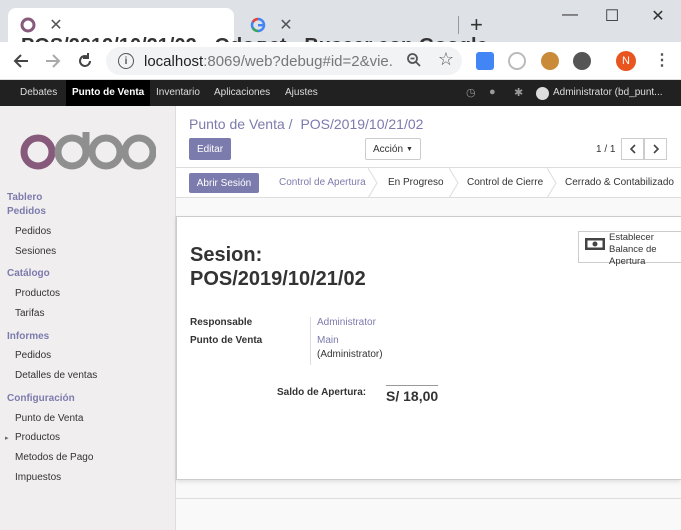  I want to click on smart-button-label: Establecer Balance de Apertura, so click(633, 249).